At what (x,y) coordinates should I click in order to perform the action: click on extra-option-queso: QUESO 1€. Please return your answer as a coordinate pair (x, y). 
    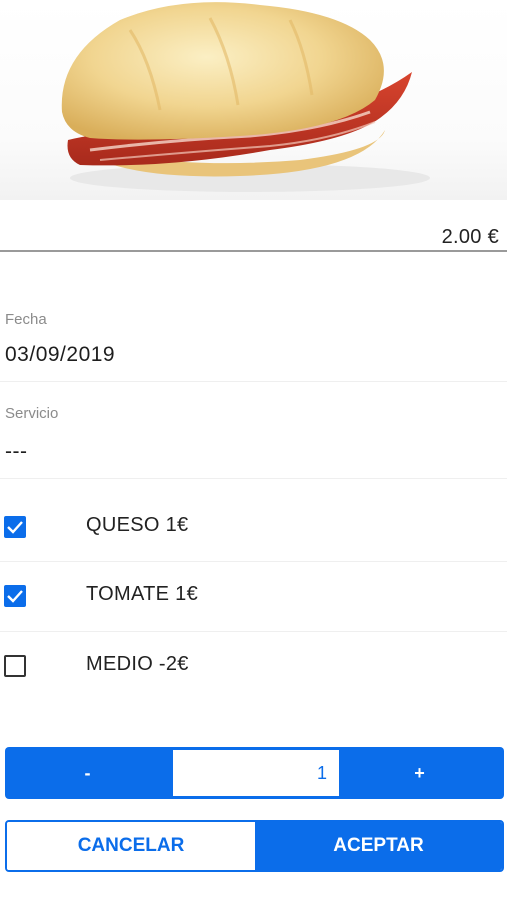
    Looking at the image, I should click on (253, 527).